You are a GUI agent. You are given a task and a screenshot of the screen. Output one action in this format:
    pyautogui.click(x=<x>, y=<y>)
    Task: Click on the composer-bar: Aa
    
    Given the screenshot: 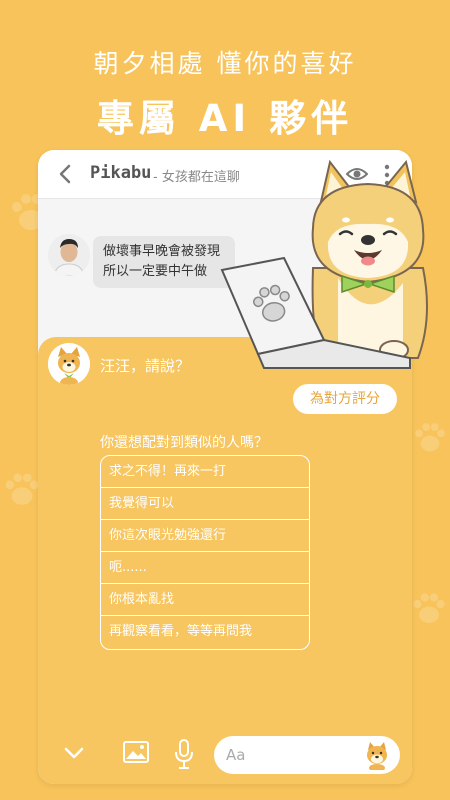 What is the action you would take?
    pyautogui.click(x=225, y=755)
    